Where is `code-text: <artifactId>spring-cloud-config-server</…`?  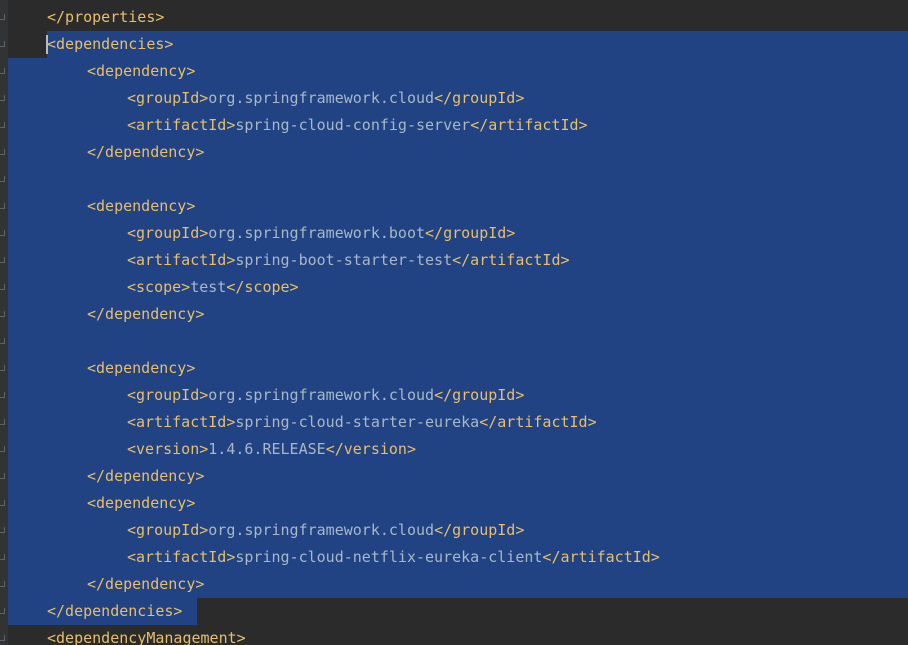
code-text: <artifactId>spring-cloud-config-server</… is located at coordinates (357, 125).